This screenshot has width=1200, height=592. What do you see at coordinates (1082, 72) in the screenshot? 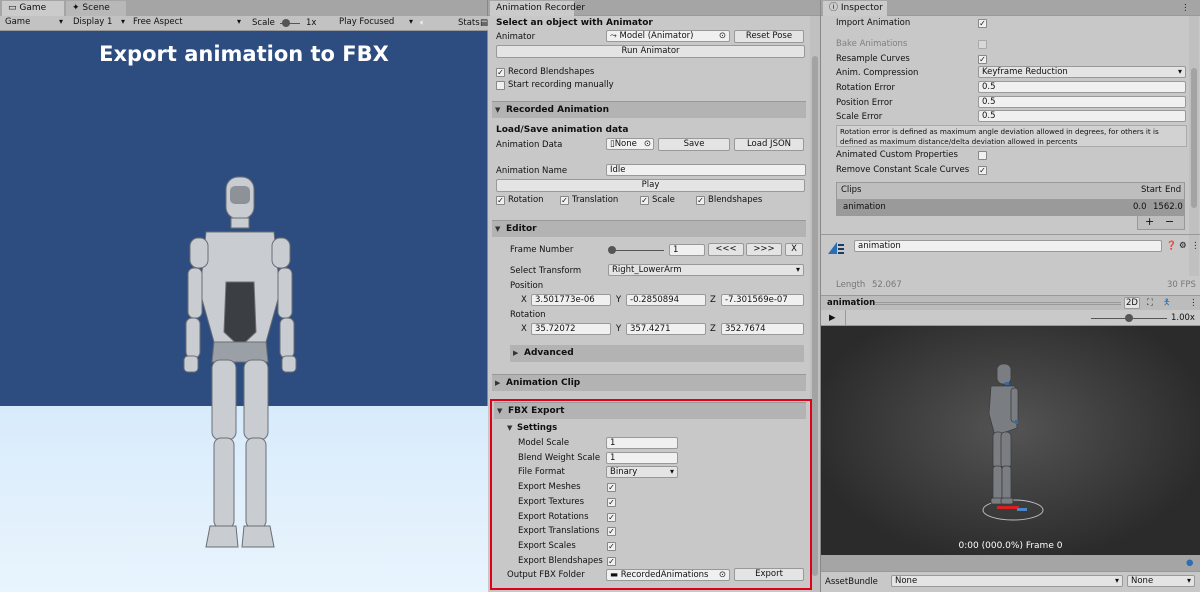
I see `anim-compression-dropdown: Keyframe Reduction` at bounding box center [1082, 72].